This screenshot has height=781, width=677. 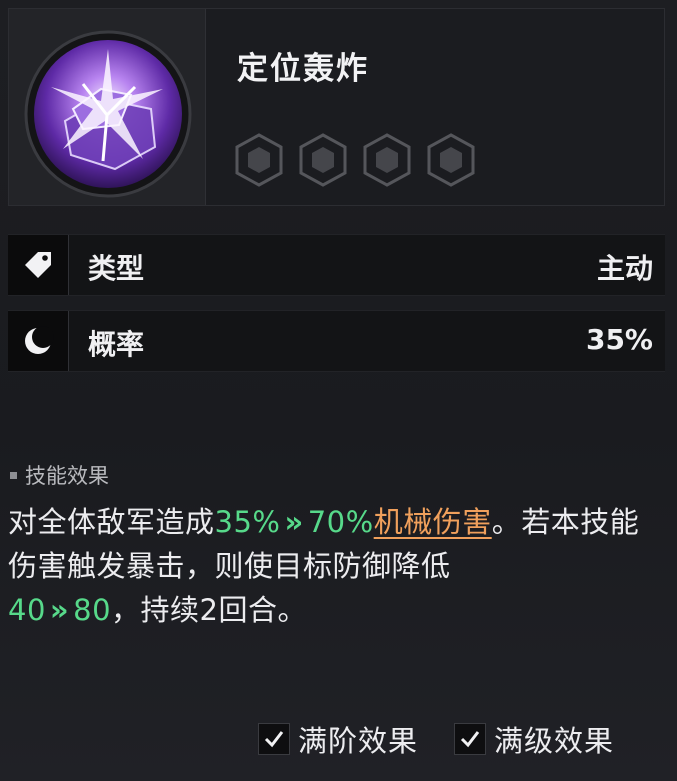 I want to click on effect-toggles: 满阶效果 满级效果, so click(x=436, y=739).